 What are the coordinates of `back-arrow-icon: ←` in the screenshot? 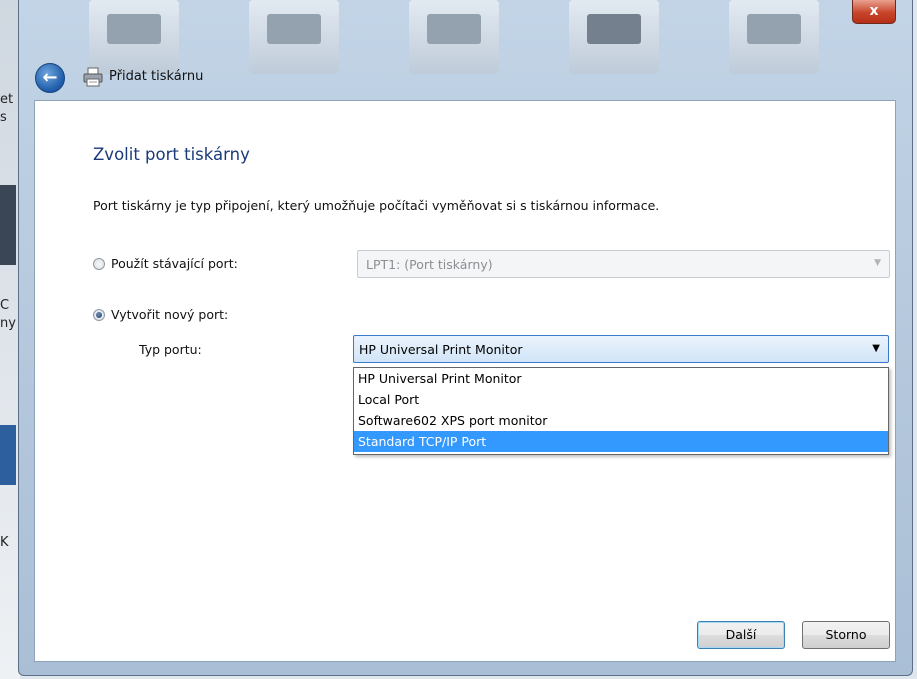 It's located at (50, 77).